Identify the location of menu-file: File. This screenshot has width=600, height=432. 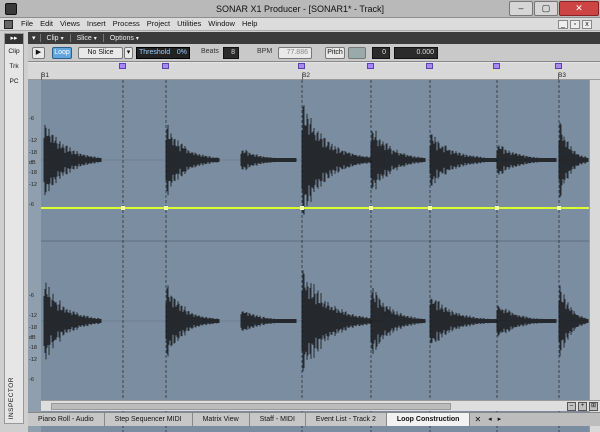
(27, 23).